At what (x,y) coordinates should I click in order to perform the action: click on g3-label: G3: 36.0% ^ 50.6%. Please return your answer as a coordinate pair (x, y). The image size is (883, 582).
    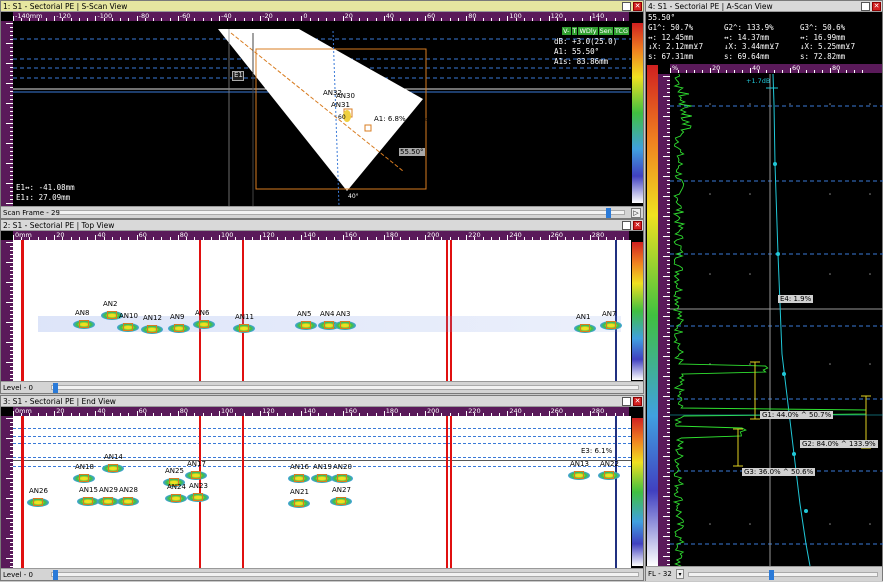
    Looking at the image, I should click on (779, 472).